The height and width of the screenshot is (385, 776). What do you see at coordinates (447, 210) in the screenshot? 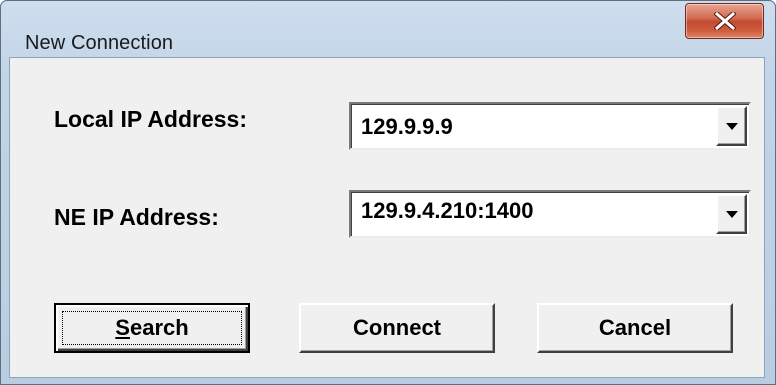
I see `ne-ip-value: 129.9.4.210:1400` at bounding box center [447, 210].